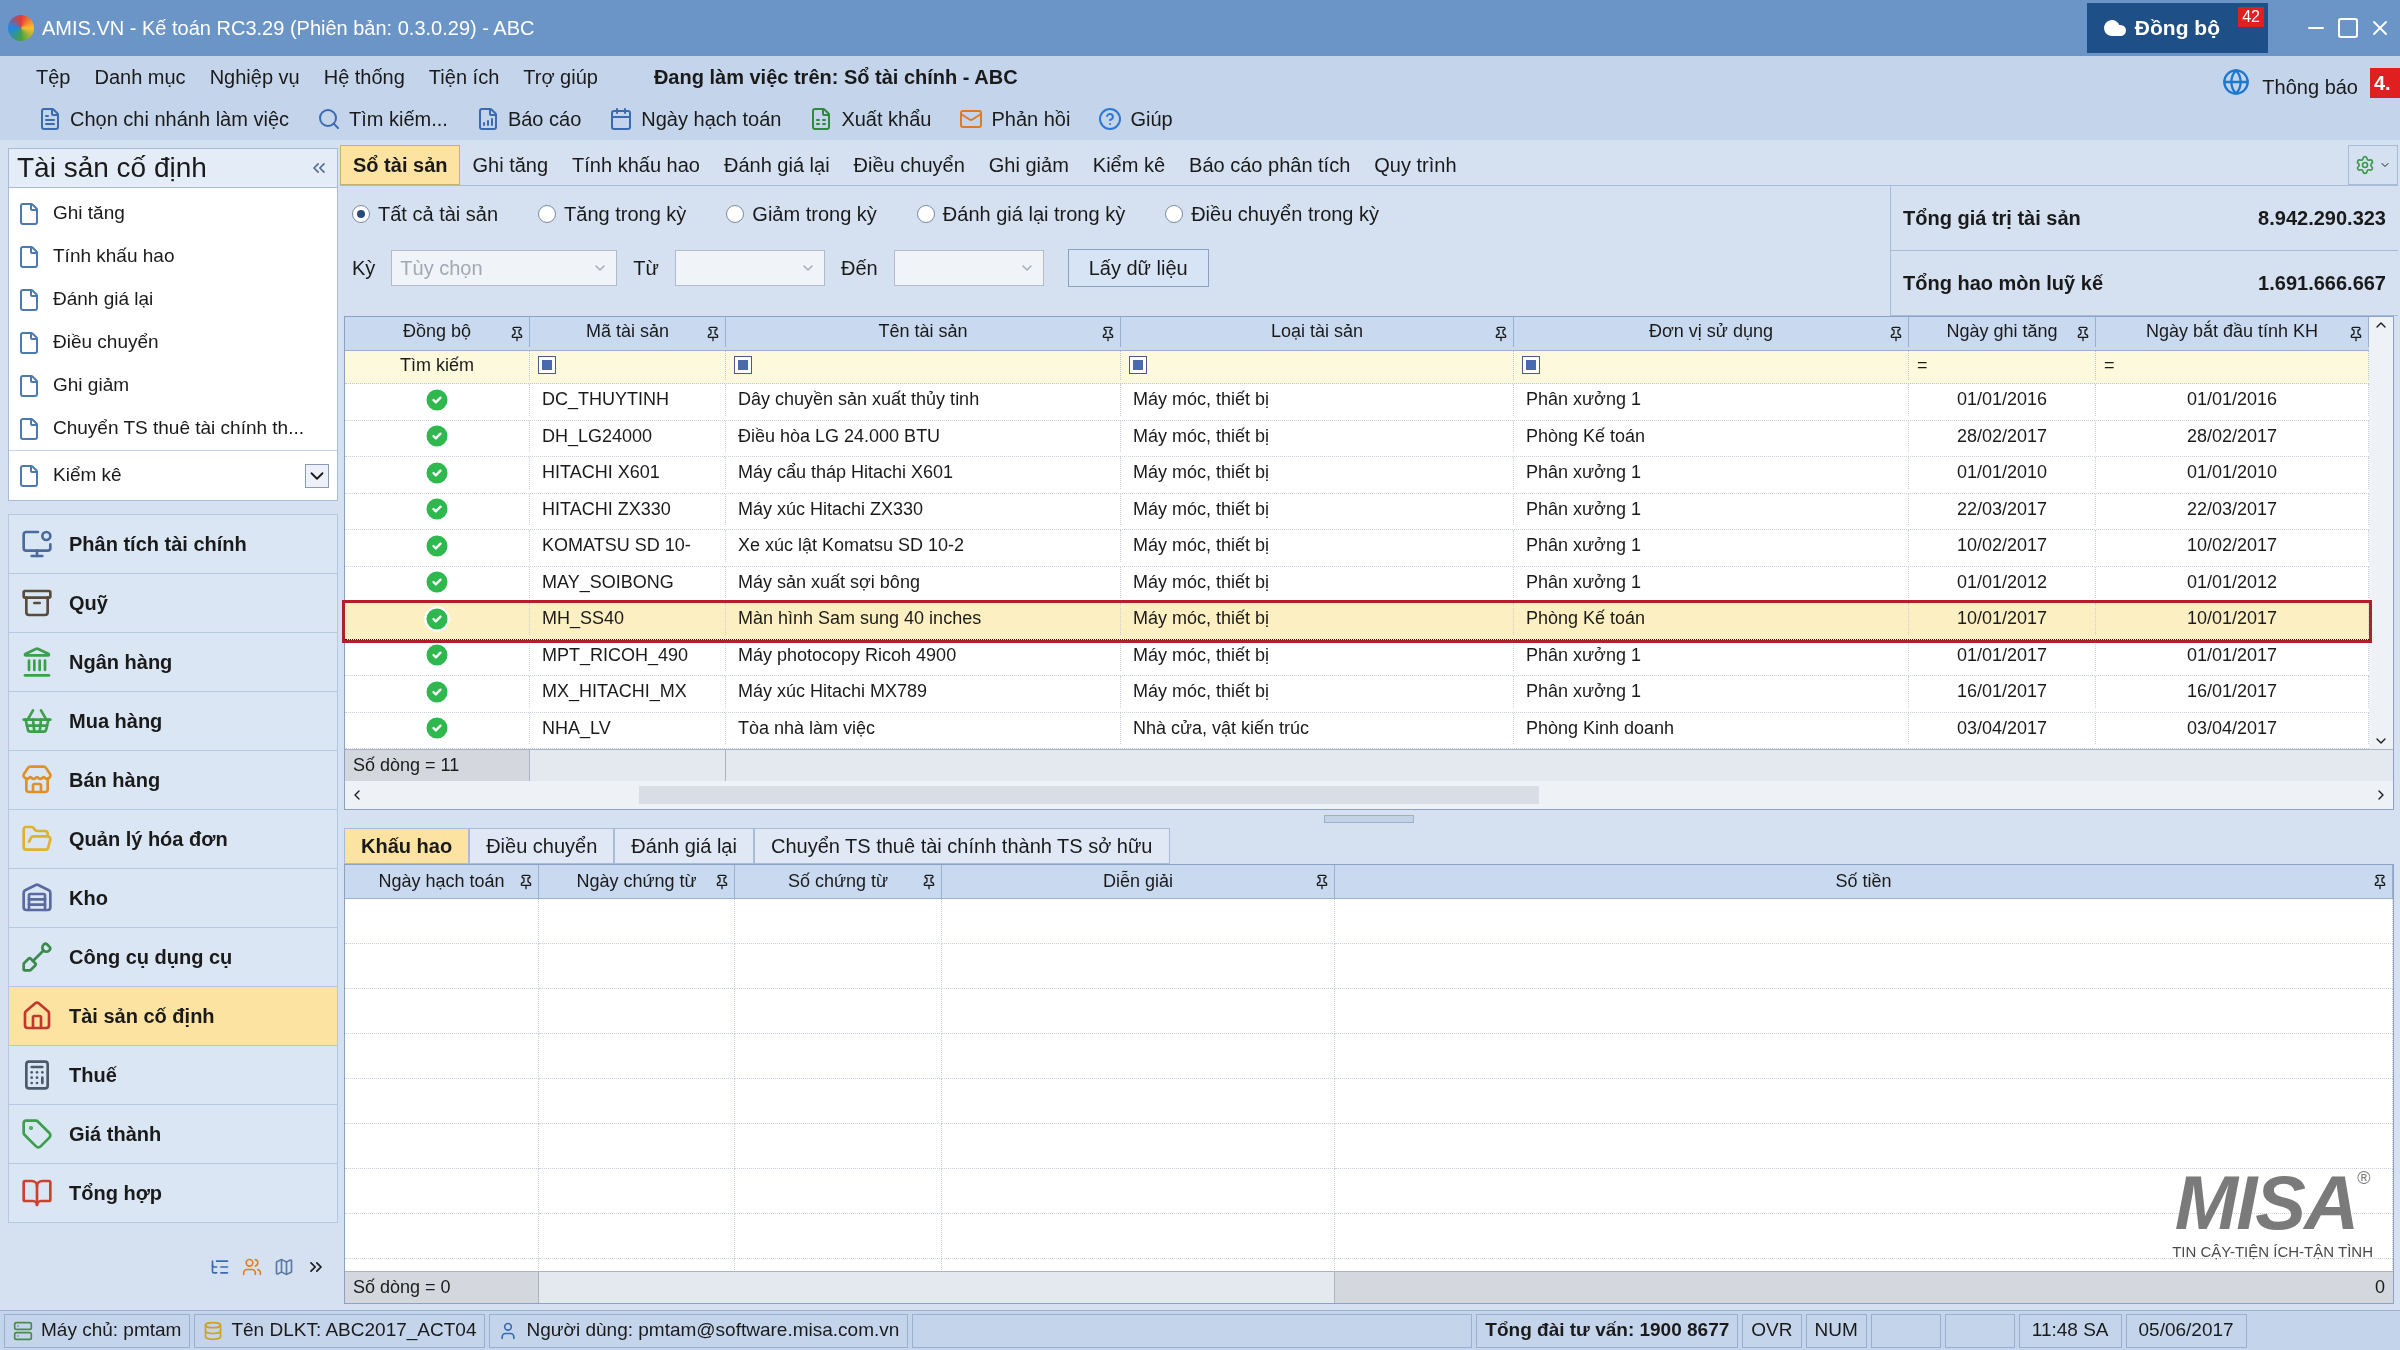  What do you see at coordinates (163, 119) in the screenshot?
I see `toolbar-button: Chọn chi nhánh làm việc` at bounding box center [163, 119].